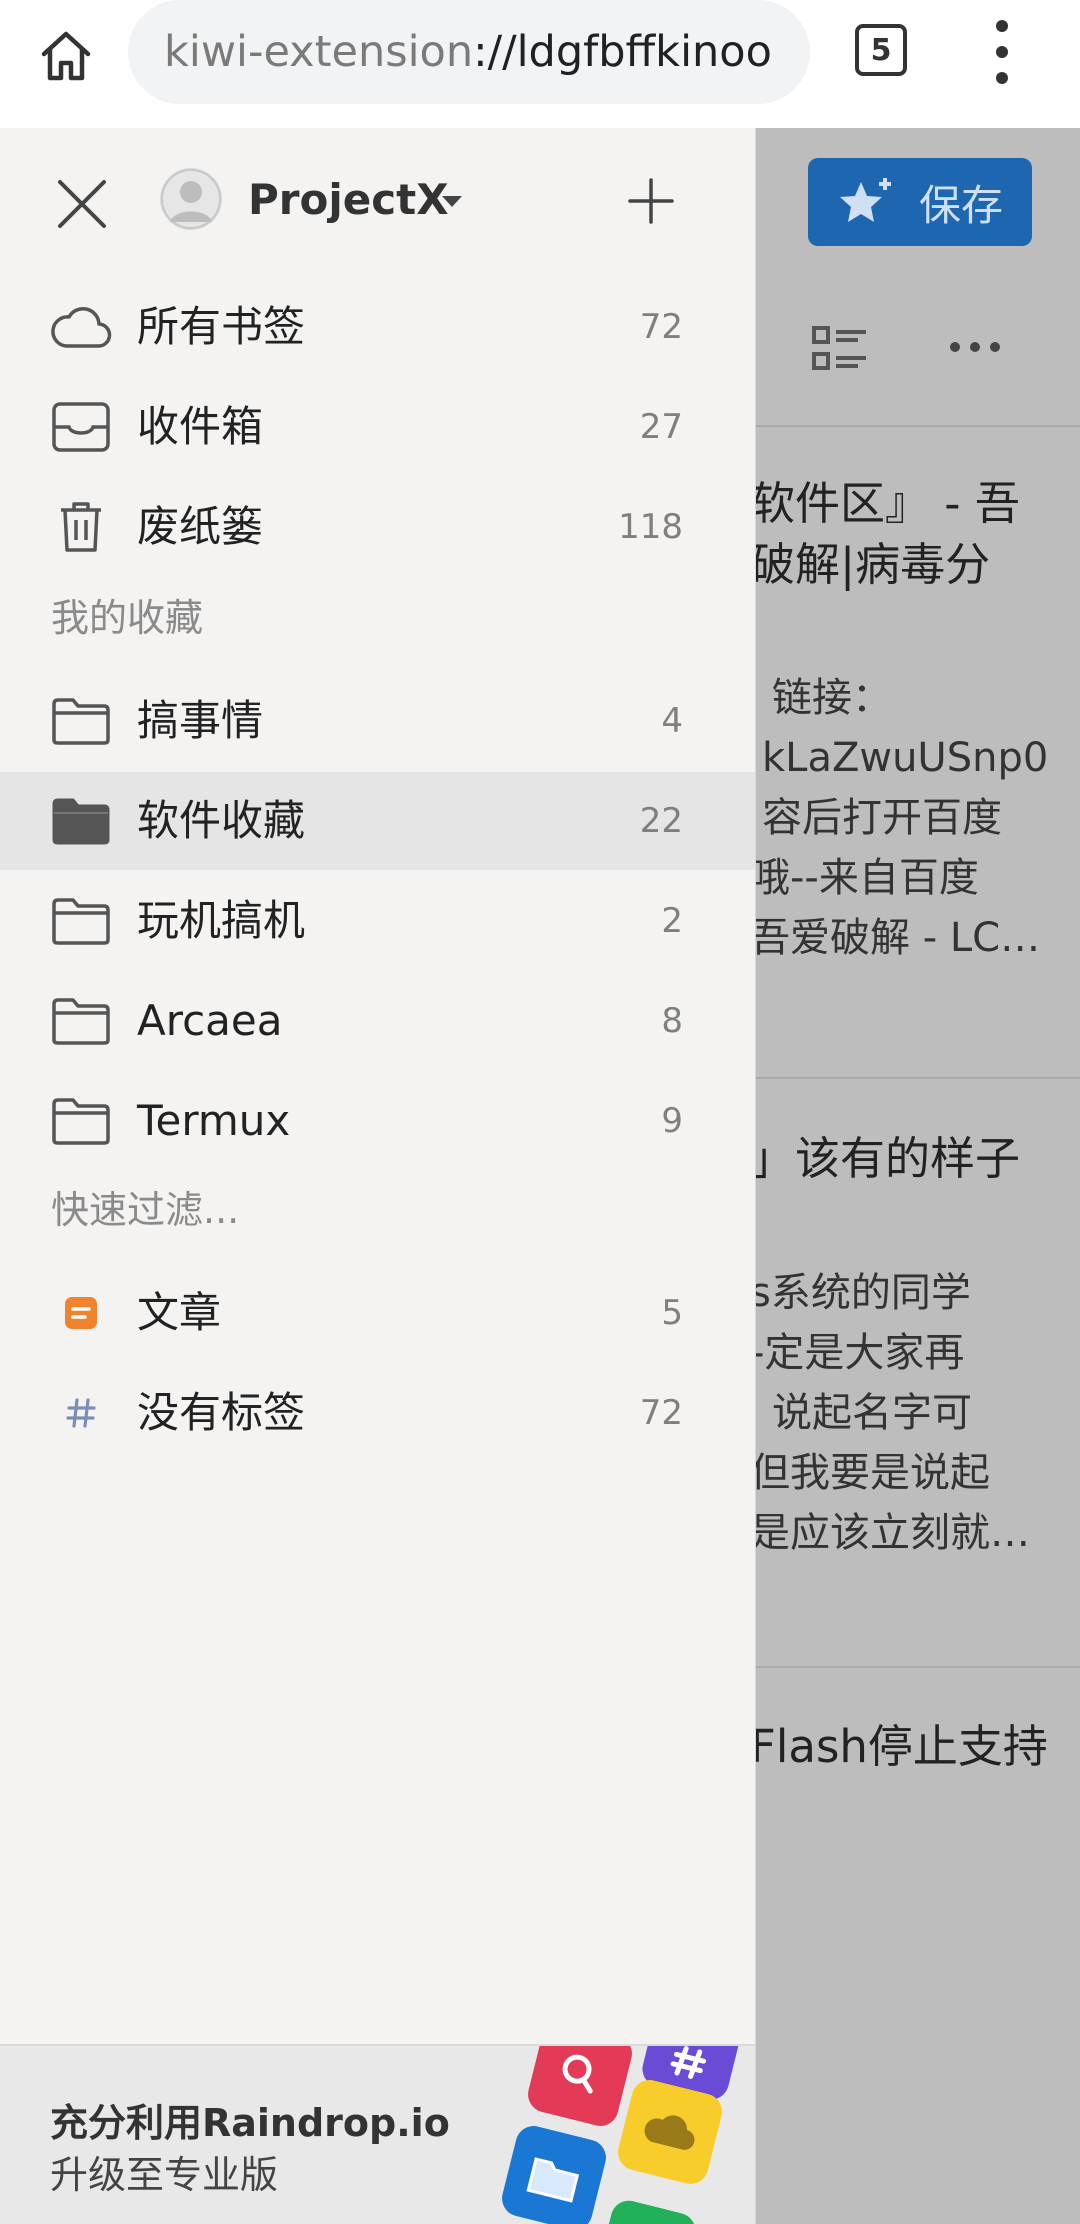 The height and width of the screenshot is (2224, 1080). What do you see at coordinates (905, 758) in the screenshot?
I see `card-text-line: kLaZwuUSnp0` at bounding box center [905, 758].